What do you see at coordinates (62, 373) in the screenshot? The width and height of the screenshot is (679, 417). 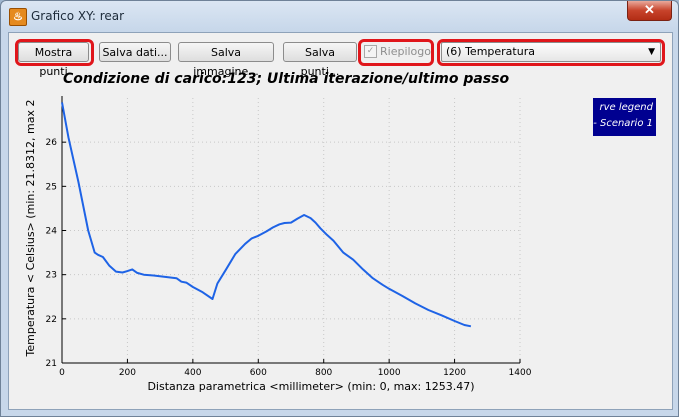 I see `x-tick-label: 0` at bounding box center [62, 373].